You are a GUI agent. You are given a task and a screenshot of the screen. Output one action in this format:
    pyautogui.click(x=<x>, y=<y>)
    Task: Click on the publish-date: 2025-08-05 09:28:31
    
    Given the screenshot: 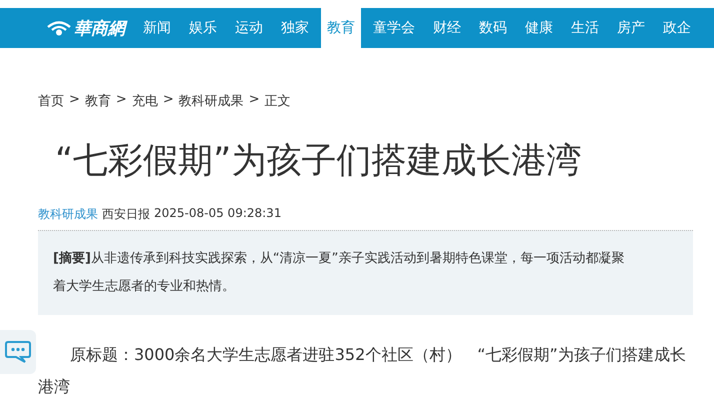 What is the action you would take?
    pyautogui.click(x=218, y=214)
    